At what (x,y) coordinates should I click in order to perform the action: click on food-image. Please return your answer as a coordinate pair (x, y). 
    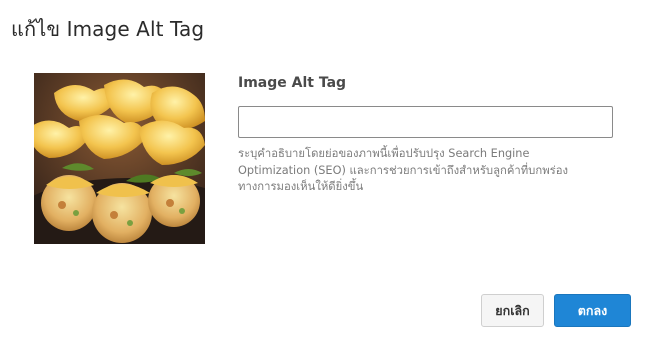
    Looking at the image, I should click on (119, 158).